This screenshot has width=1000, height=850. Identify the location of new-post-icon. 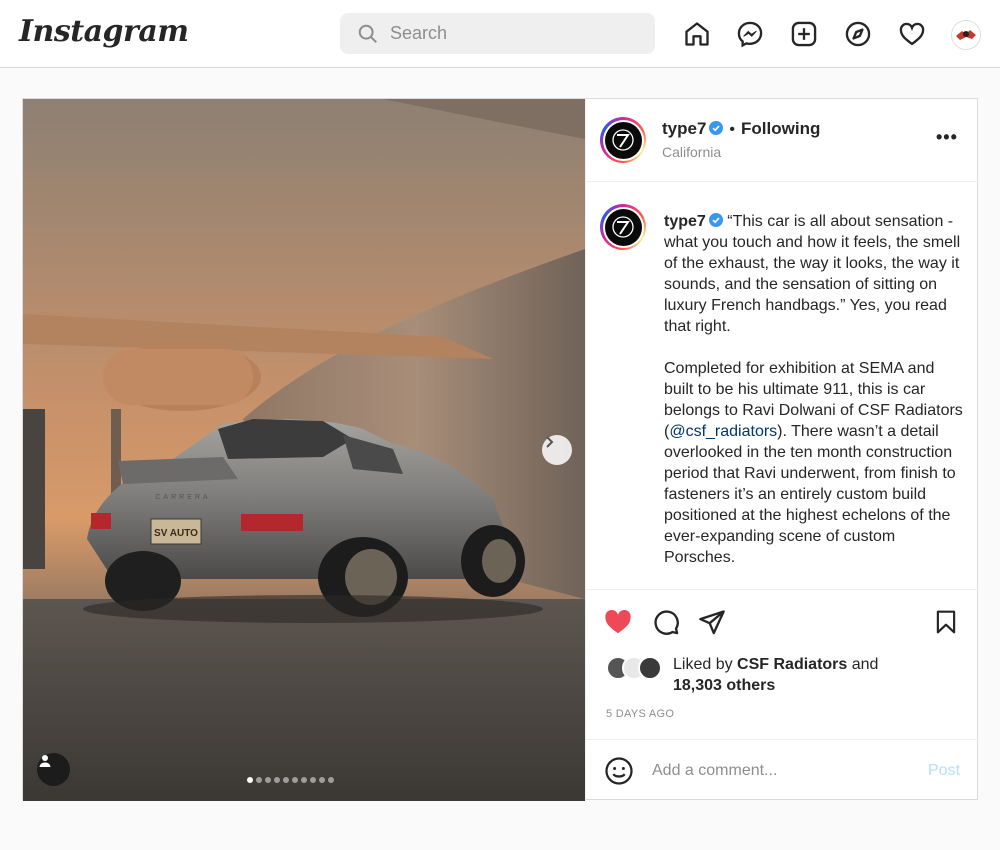
(804, 34).